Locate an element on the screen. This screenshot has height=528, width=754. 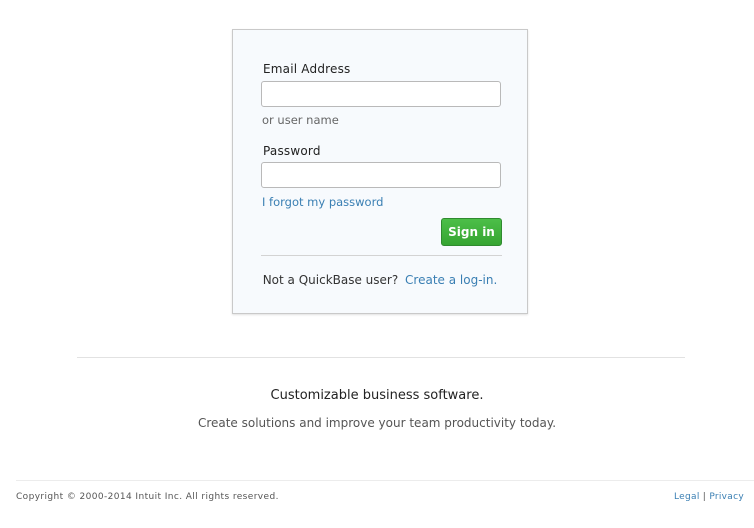
signin-button: Sign in is located at coordinates (471, 232).